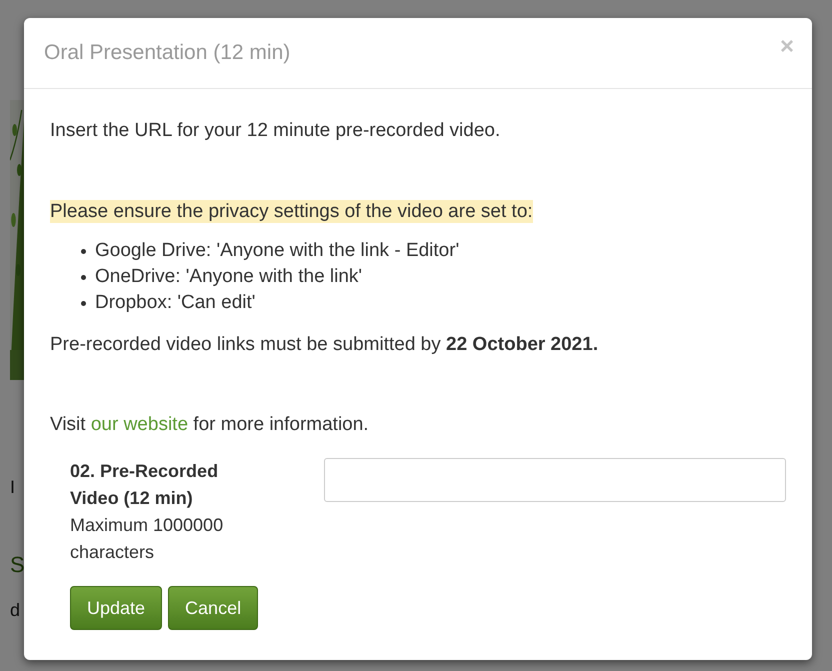 The width and height of the screenshot is (832, 671). I want to click on intro-text: Insert the URL for your 12 minute pre-recorded video., so click(276, 131).